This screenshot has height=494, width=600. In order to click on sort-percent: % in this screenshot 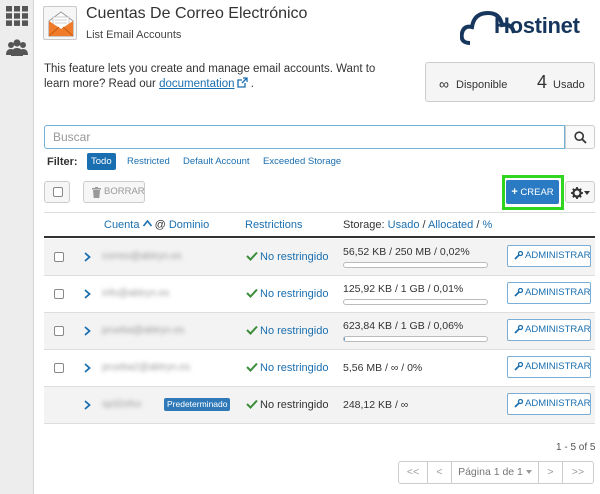, I will do `click(487, 225)`.